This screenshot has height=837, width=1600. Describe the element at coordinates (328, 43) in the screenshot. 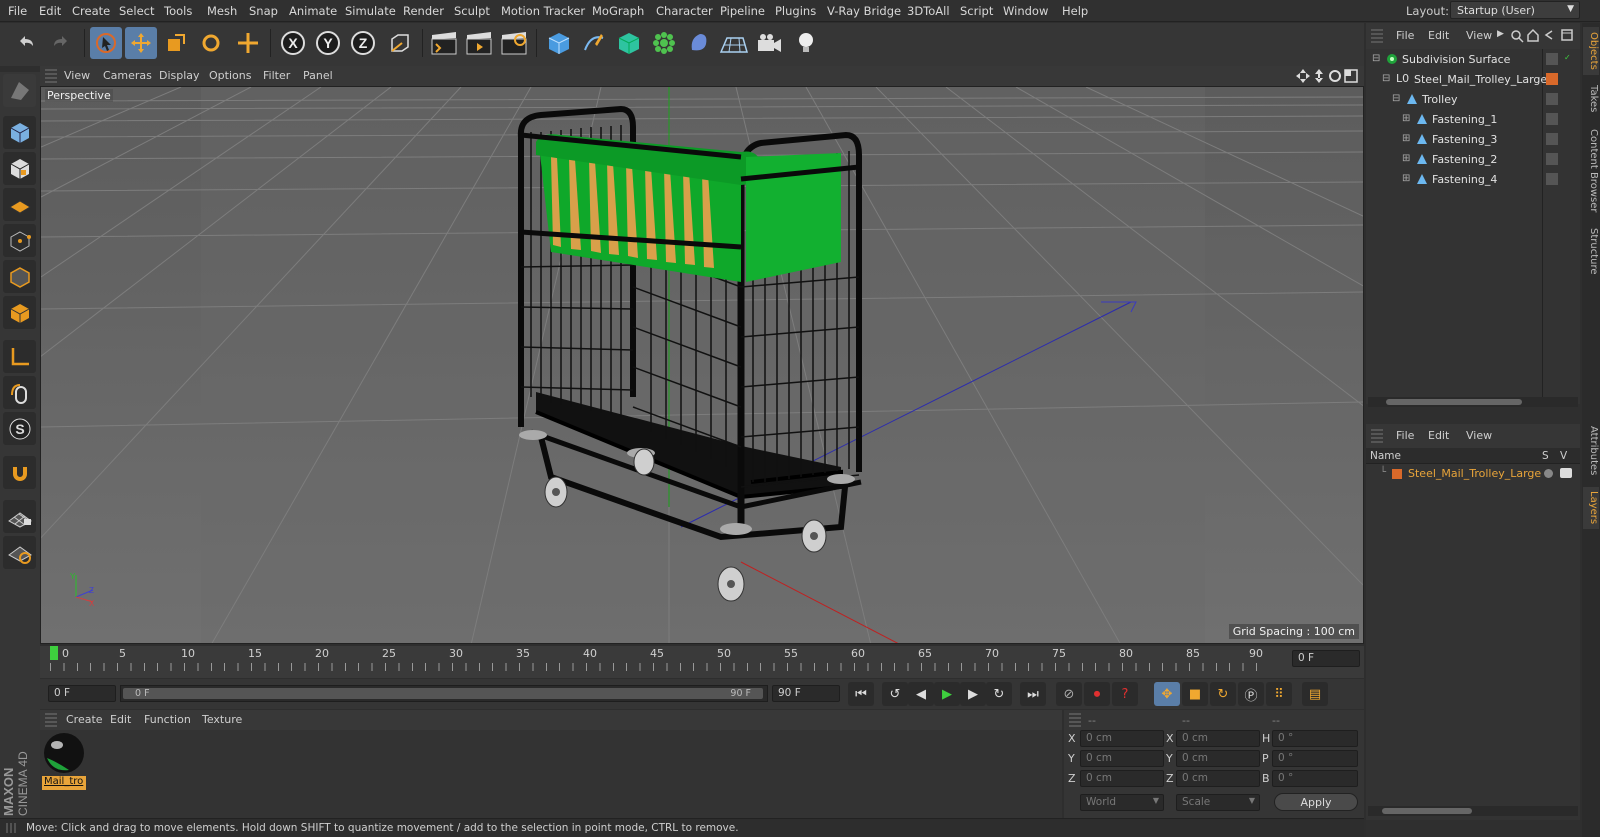

I see `y-axis-button: Y` at that location.